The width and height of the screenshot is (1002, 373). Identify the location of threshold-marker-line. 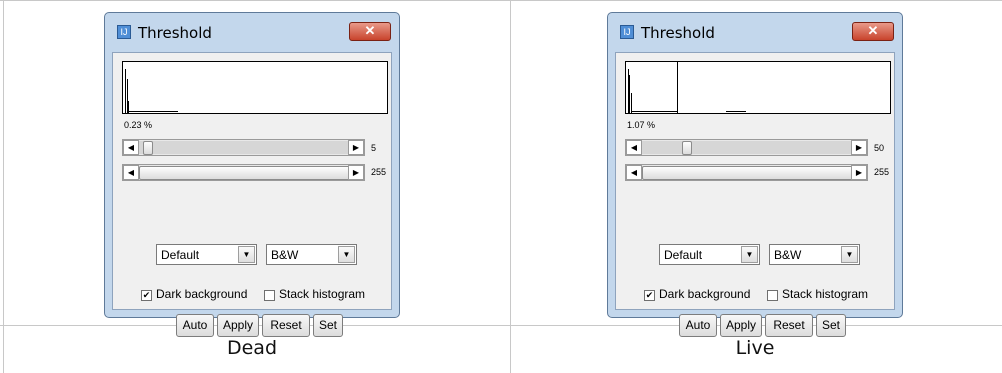
(677, 87).